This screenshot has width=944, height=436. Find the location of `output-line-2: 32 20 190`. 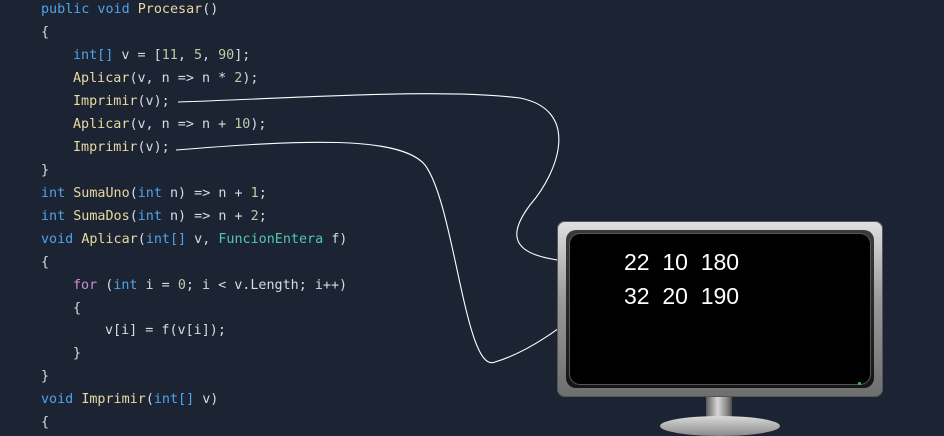

output-line-2: 32 20 190 is located at coordinates (682, 296).